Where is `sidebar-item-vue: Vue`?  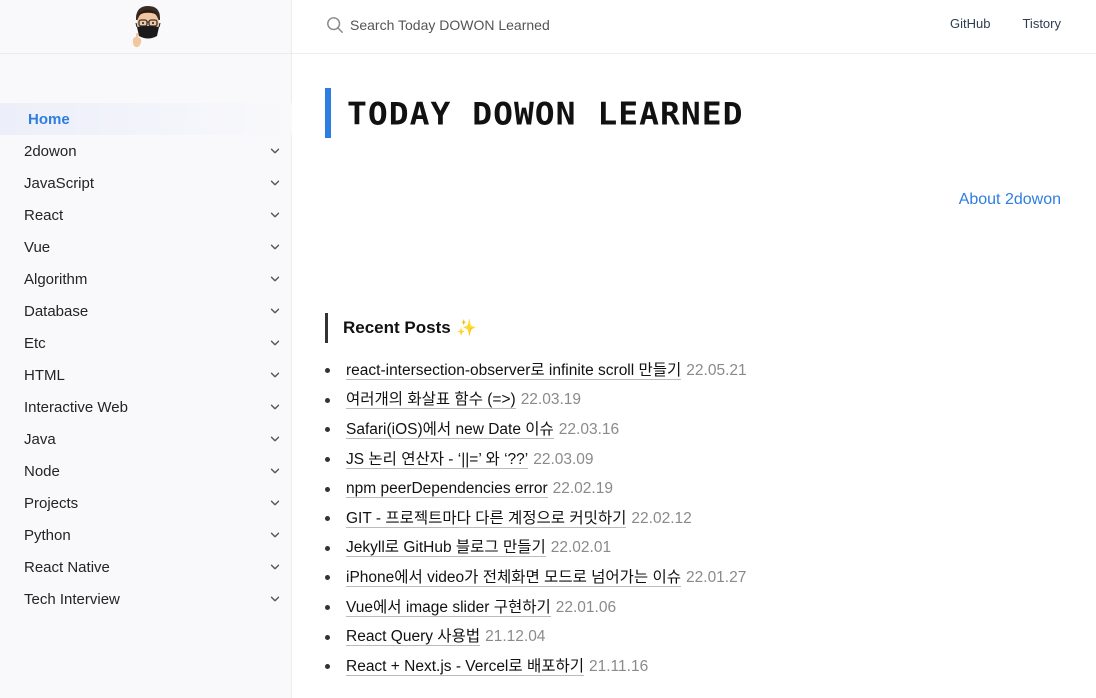
sidebar-item-vue: Vue is located at coordinates (146, 247).